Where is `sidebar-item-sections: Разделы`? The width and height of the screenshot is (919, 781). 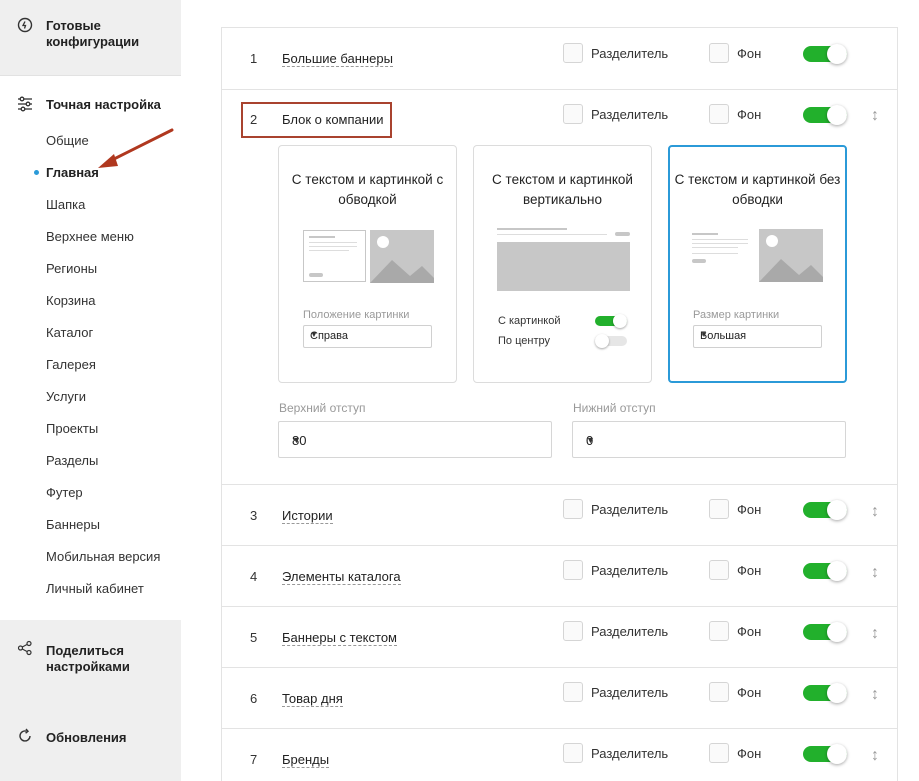
sidebar-item-sections: Разделы is located at coordinates (72, 461).